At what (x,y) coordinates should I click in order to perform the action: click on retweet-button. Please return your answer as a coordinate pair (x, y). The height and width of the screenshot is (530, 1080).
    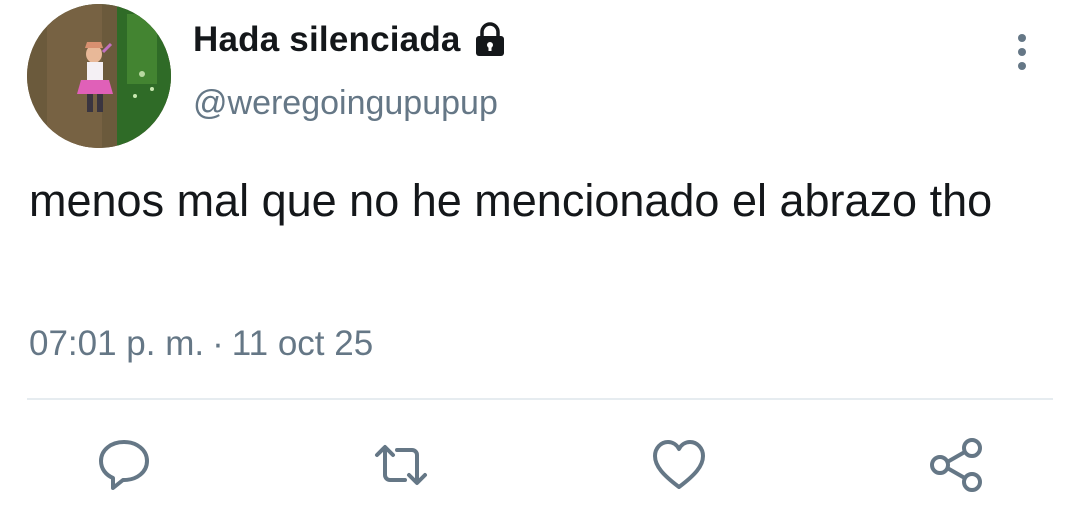
    Looking at the image, I should click on (401, 465).